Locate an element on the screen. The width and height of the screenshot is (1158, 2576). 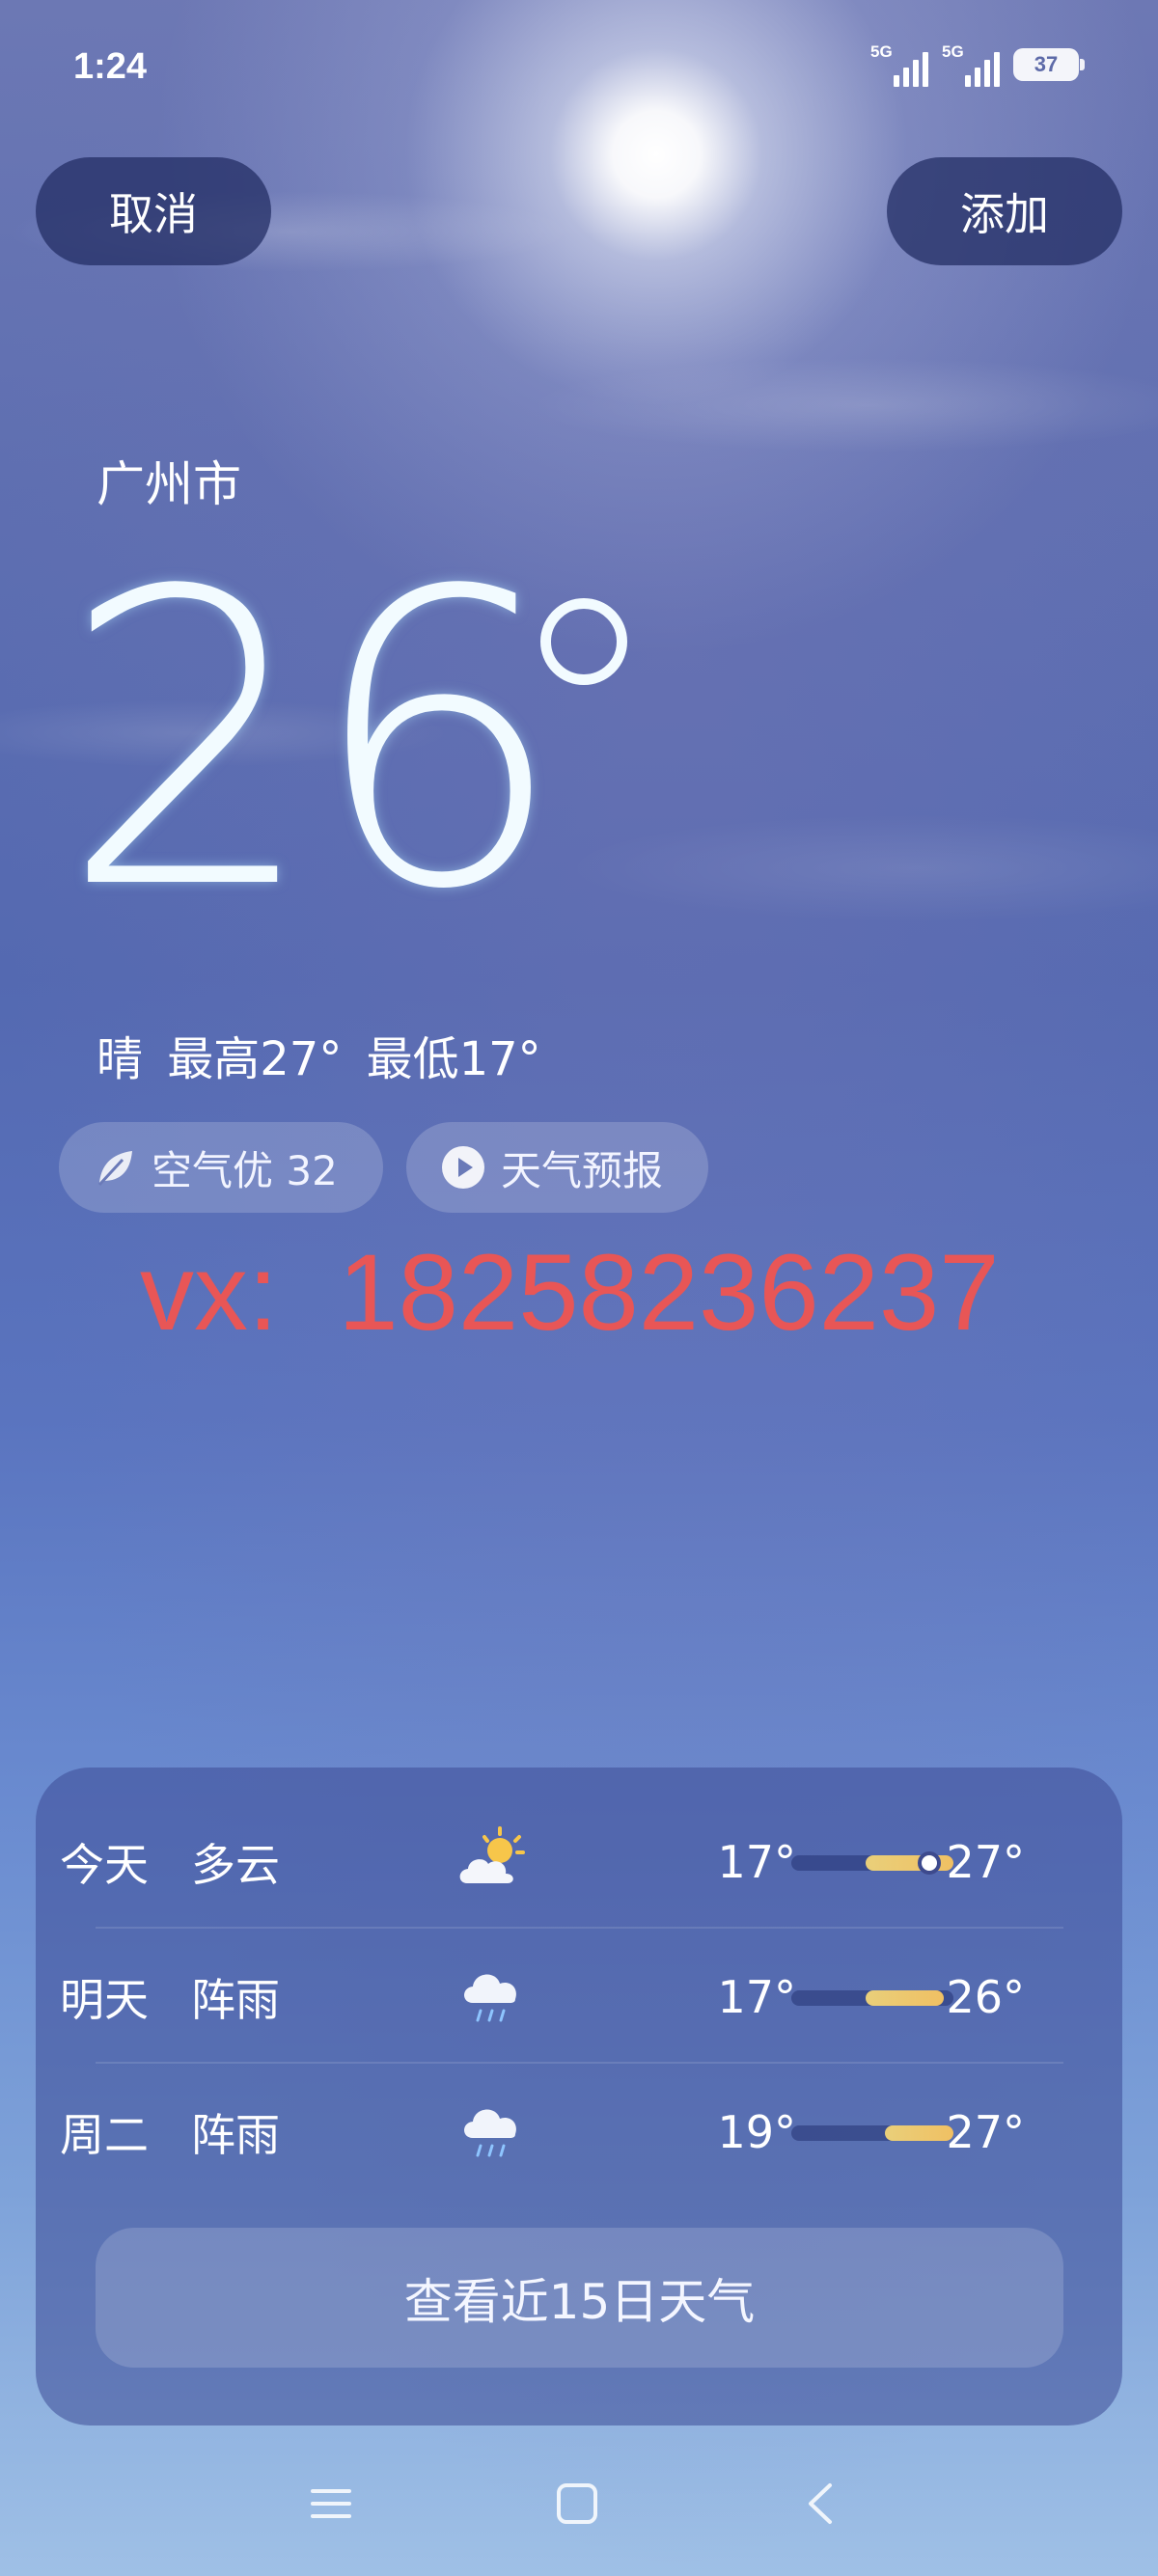
forecast-row: 周二 阵雨 19° 27° is located at coordinates (542, 2132).